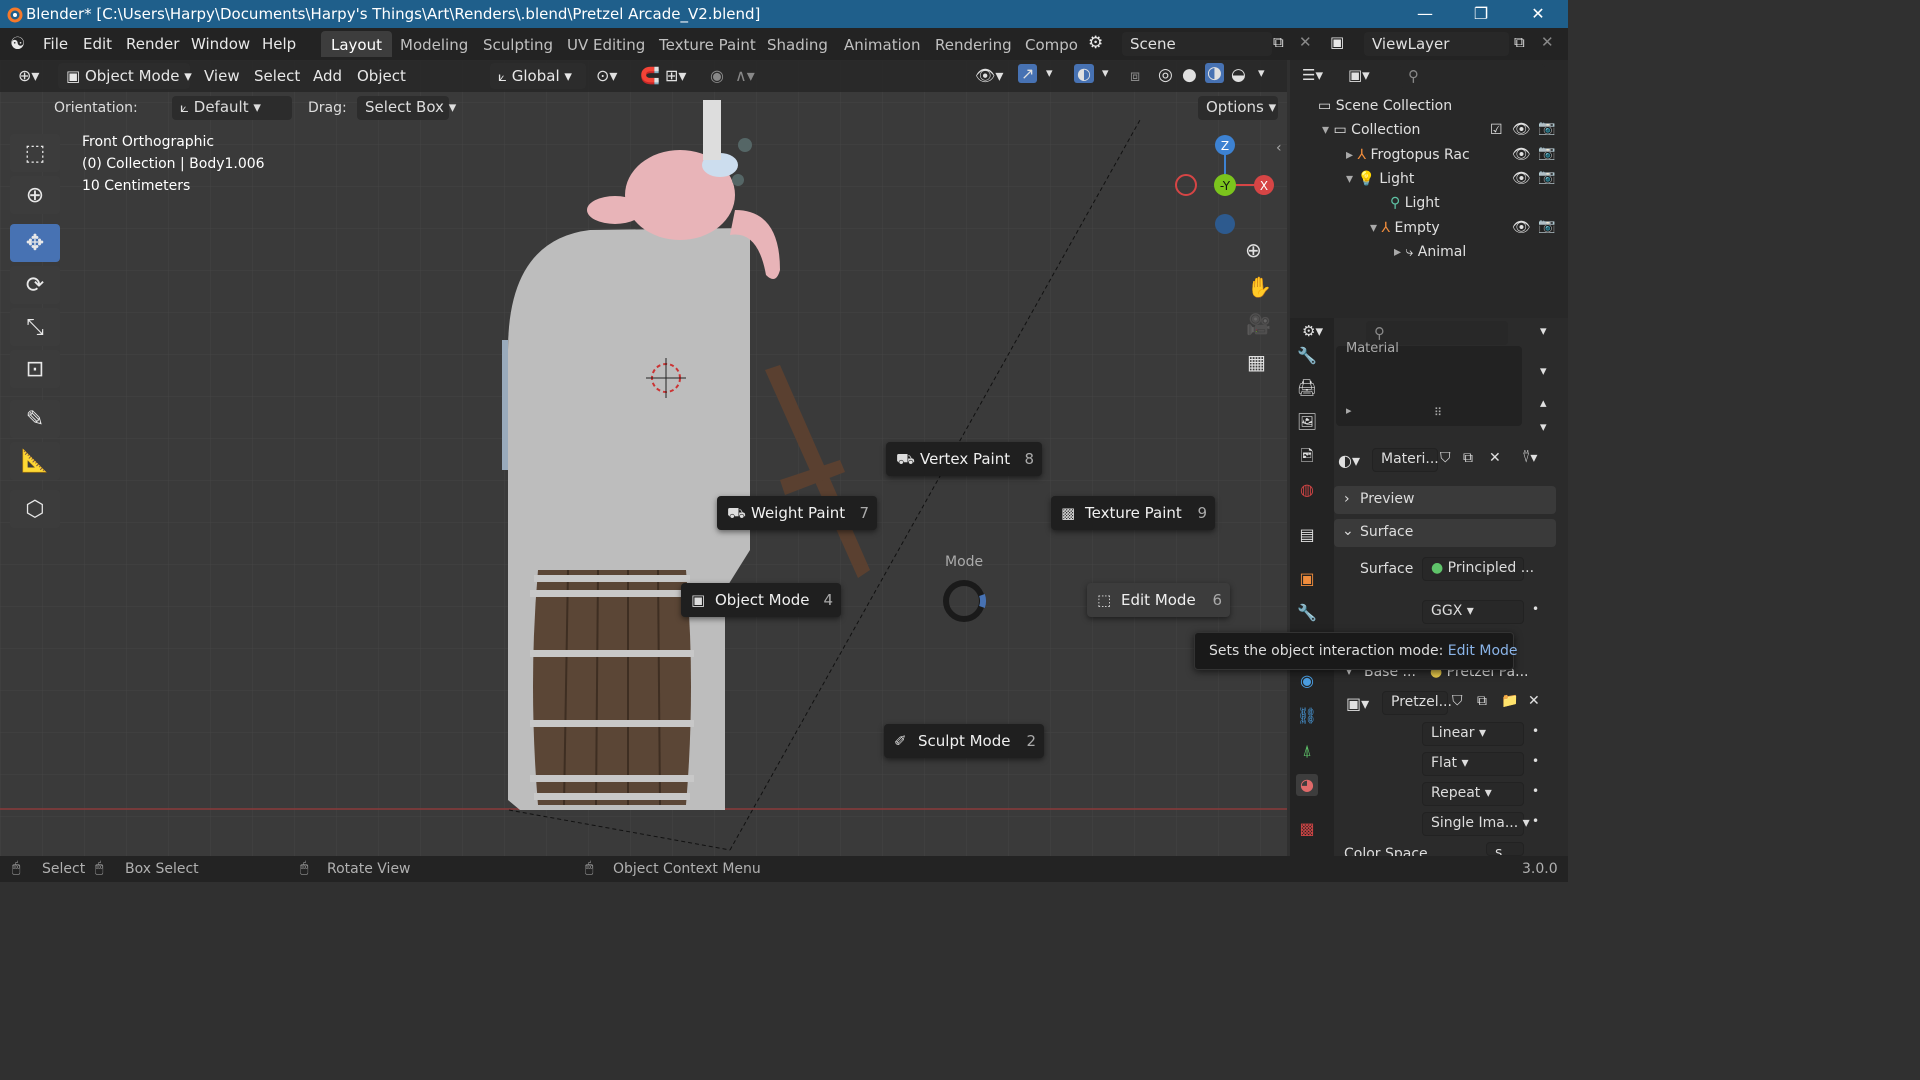 This screenshot has width=1920, height=1080. Describe the element at coordinates (1158, 600) in the screenshot. I see `pie-edit-mode: ⬚ Edit Mode 6` at that location.